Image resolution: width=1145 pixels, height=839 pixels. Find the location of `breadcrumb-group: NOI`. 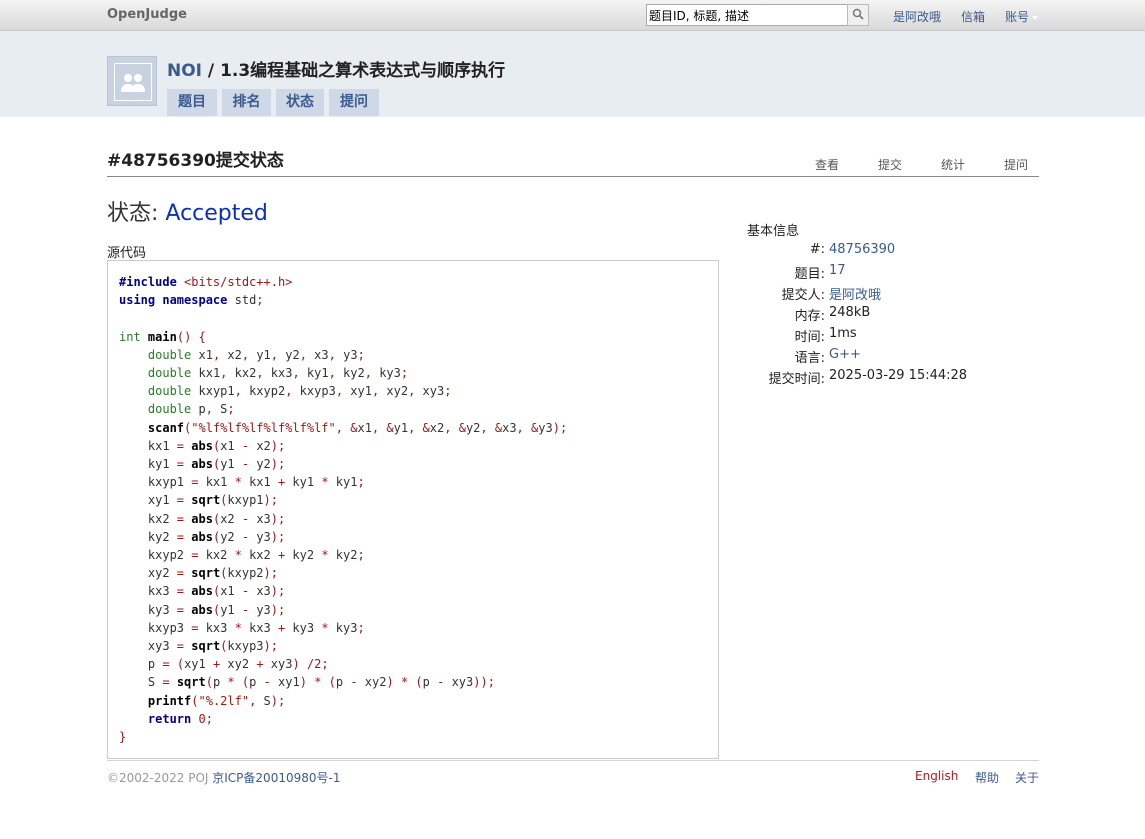

breadcrumb-group: NOI is located at coordinates (184, 71).